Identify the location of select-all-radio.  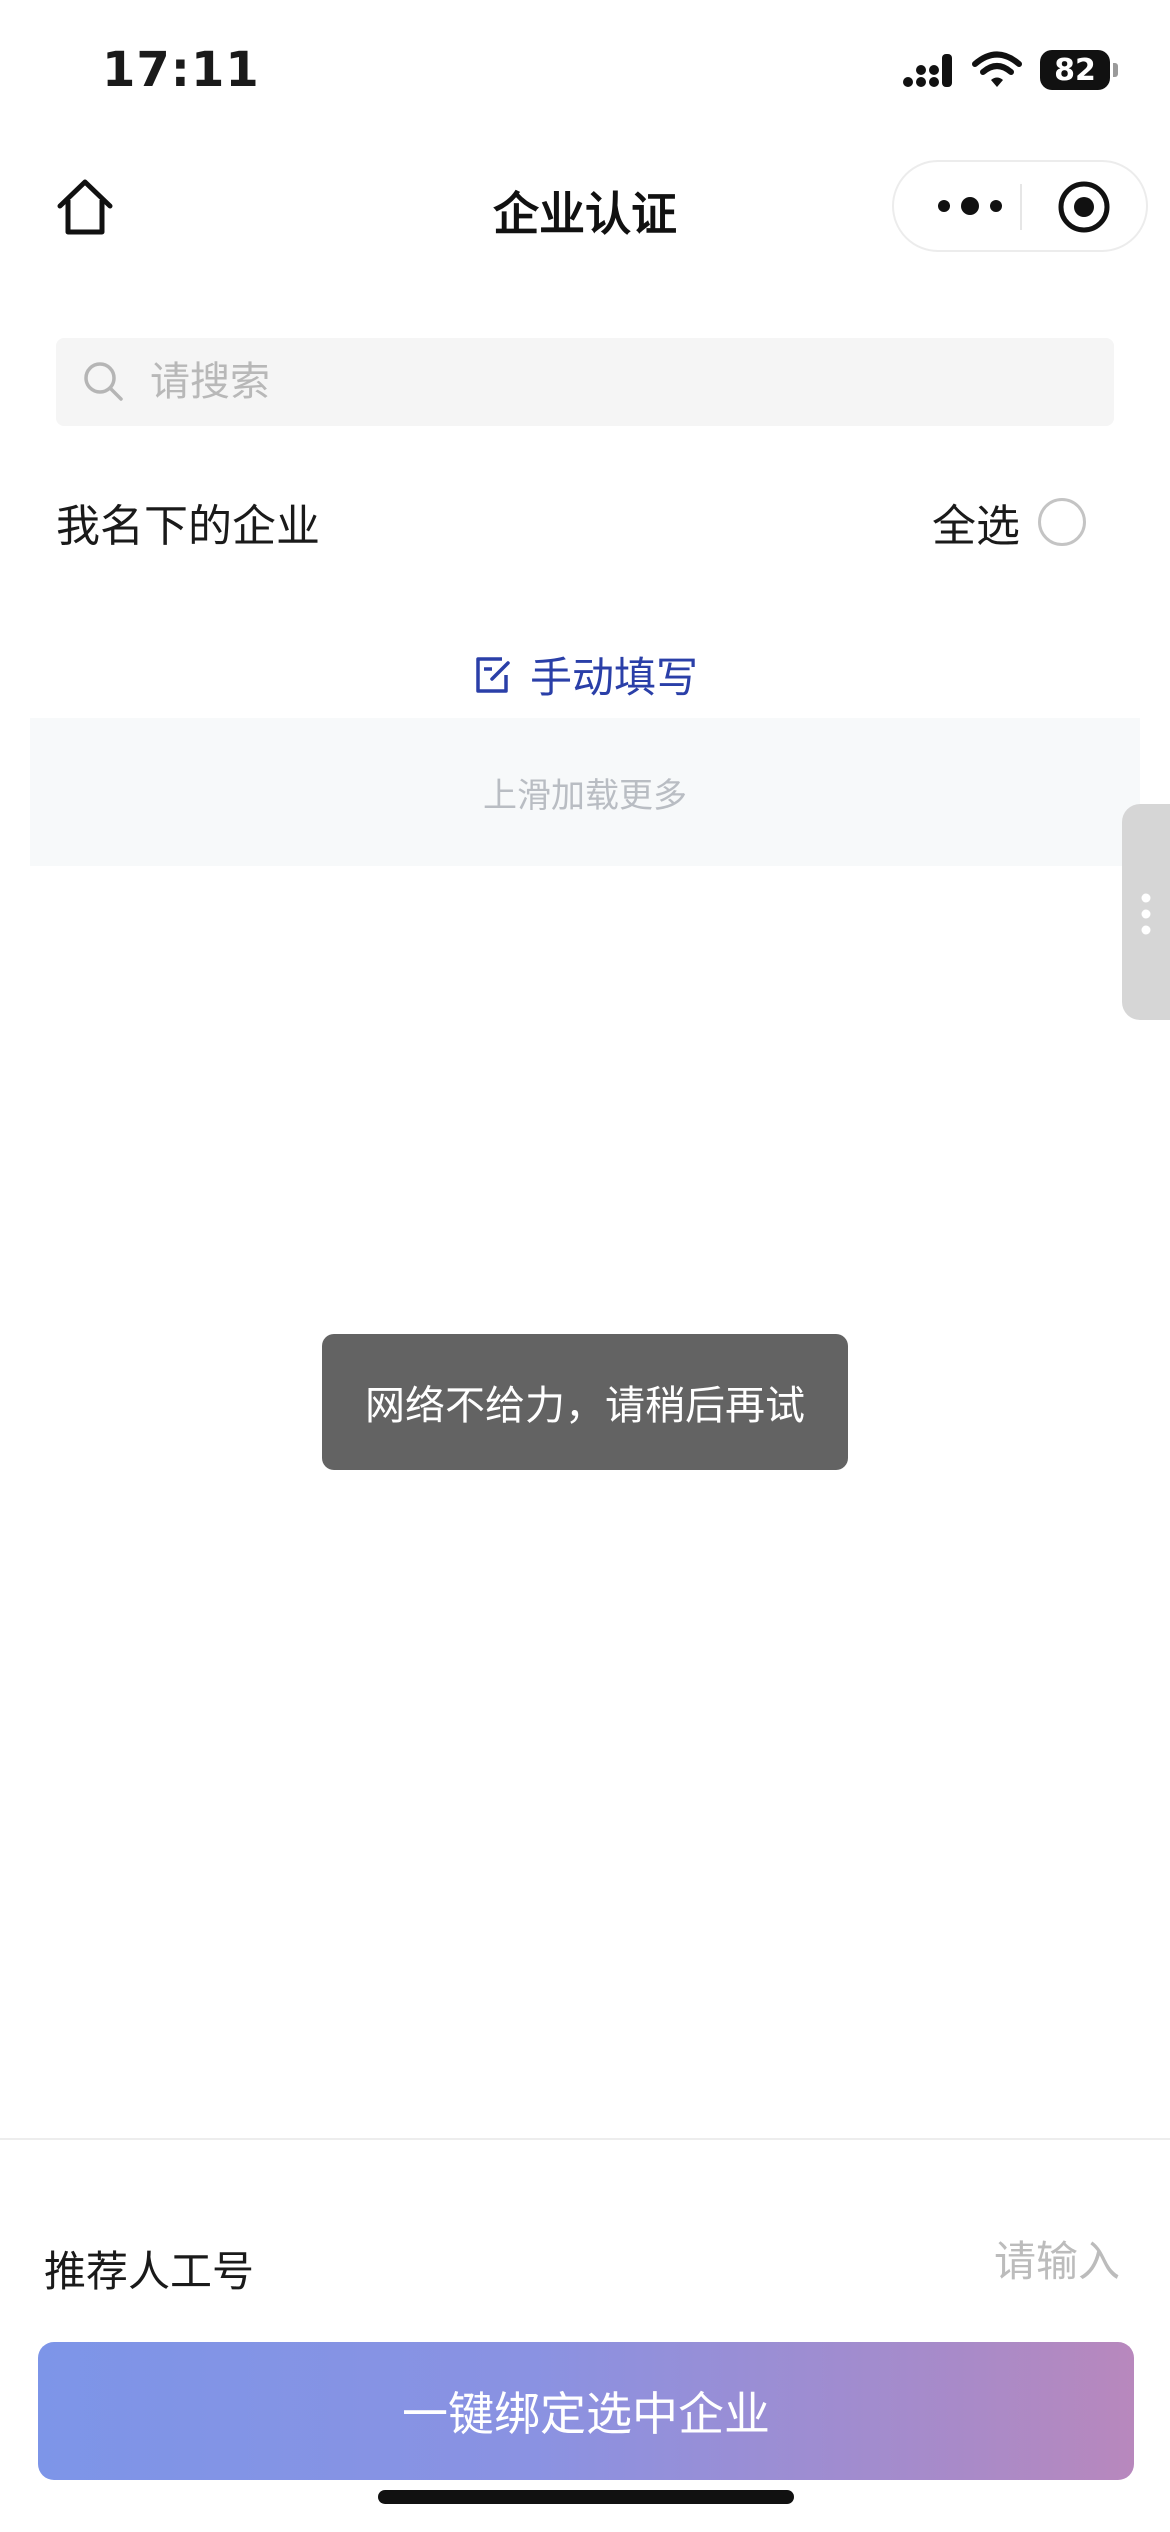
(1062, 522).